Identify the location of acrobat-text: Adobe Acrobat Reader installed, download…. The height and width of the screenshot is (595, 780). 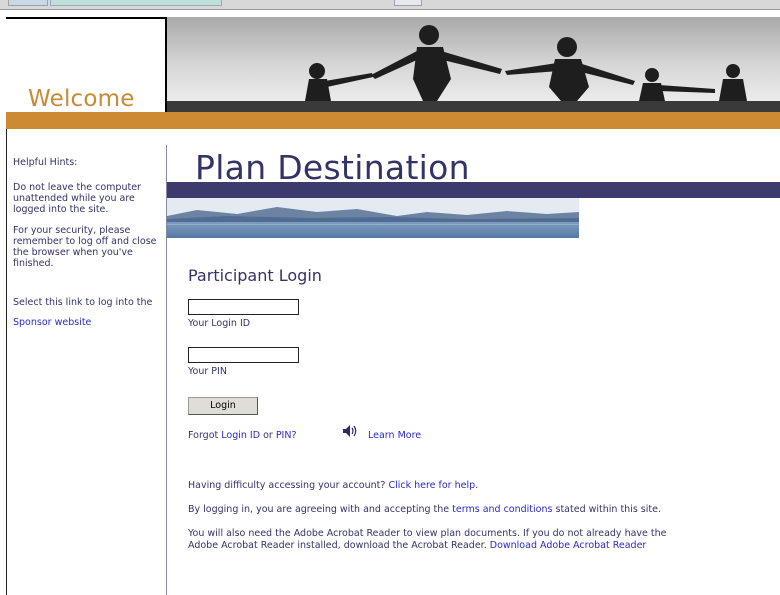
(337, 545).